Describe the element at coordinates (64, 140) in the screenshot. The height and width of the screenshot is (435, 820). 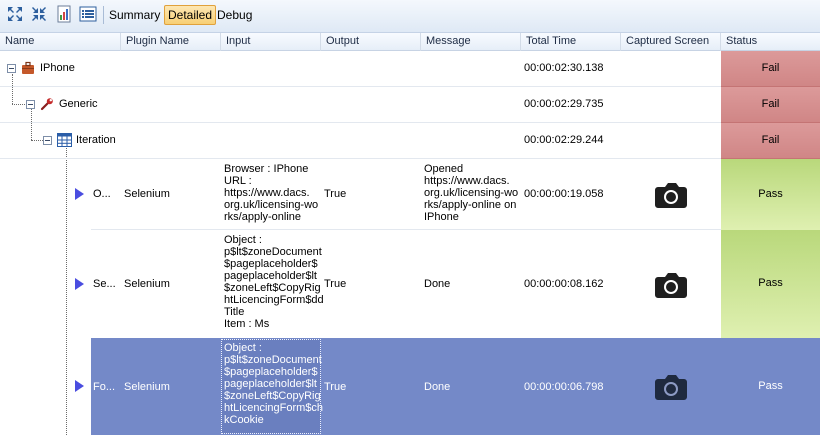
I see `iteration-grid-icon` at that location.